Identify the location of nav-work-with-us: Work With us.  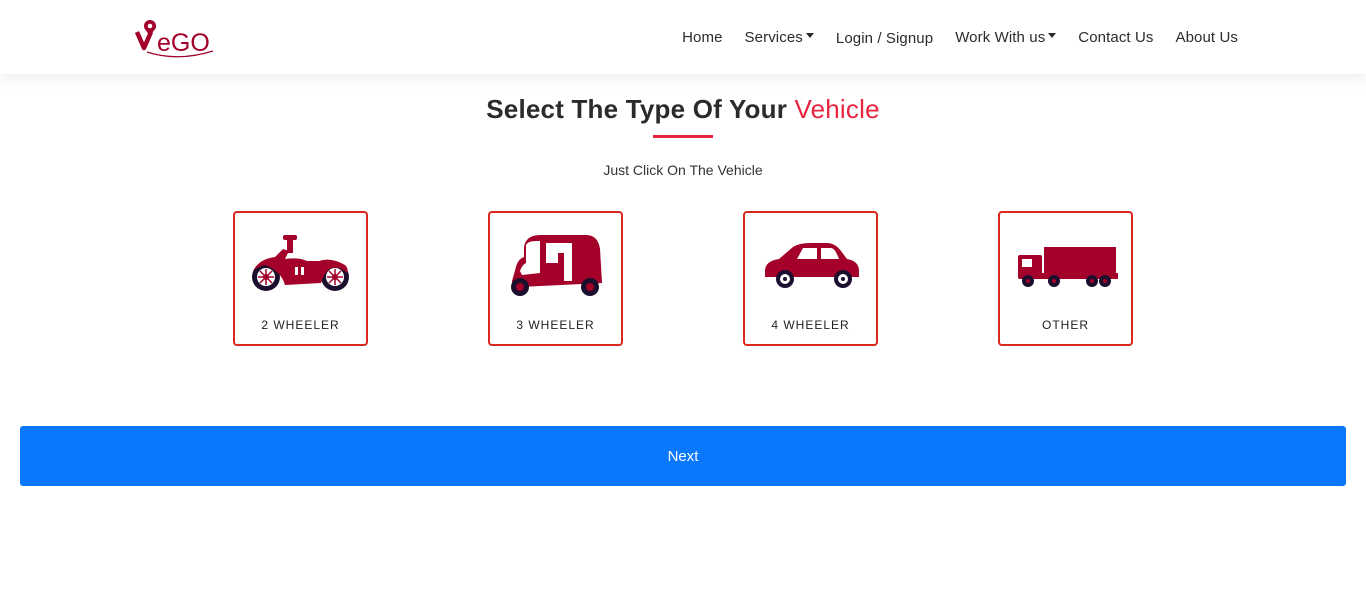
(1006, 37).